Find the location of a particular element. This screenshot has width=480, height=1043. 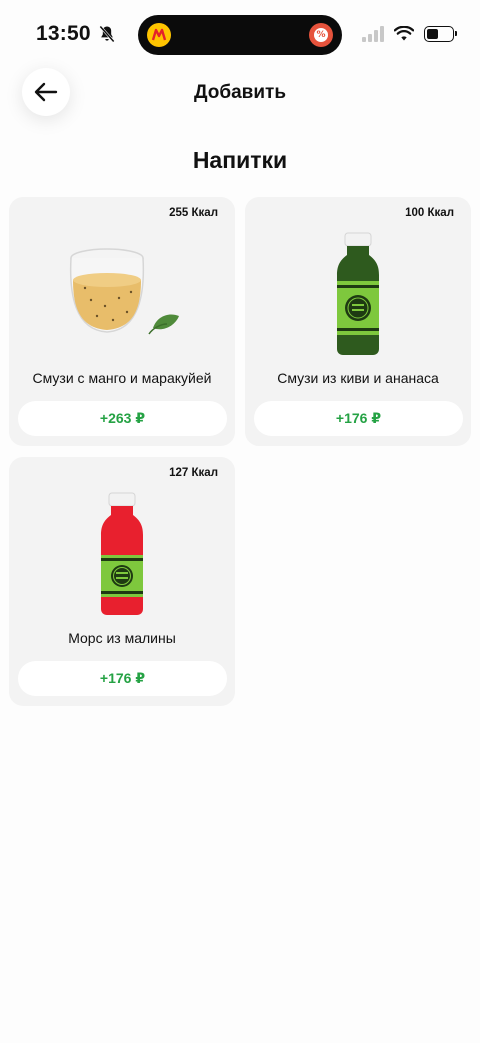

mango-smoothie-glass-icon is located at coordinates (124, 291).